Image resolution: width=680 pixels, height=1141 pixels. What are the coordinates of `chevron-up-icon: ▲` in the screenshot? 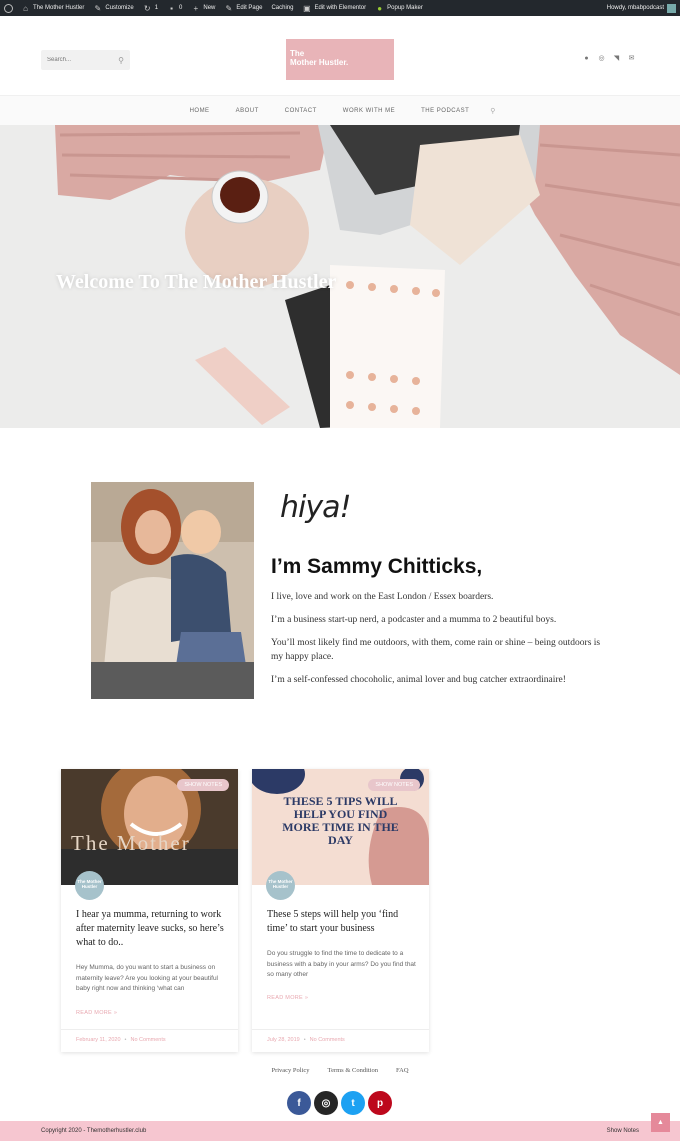 It's located at (660, 1122).